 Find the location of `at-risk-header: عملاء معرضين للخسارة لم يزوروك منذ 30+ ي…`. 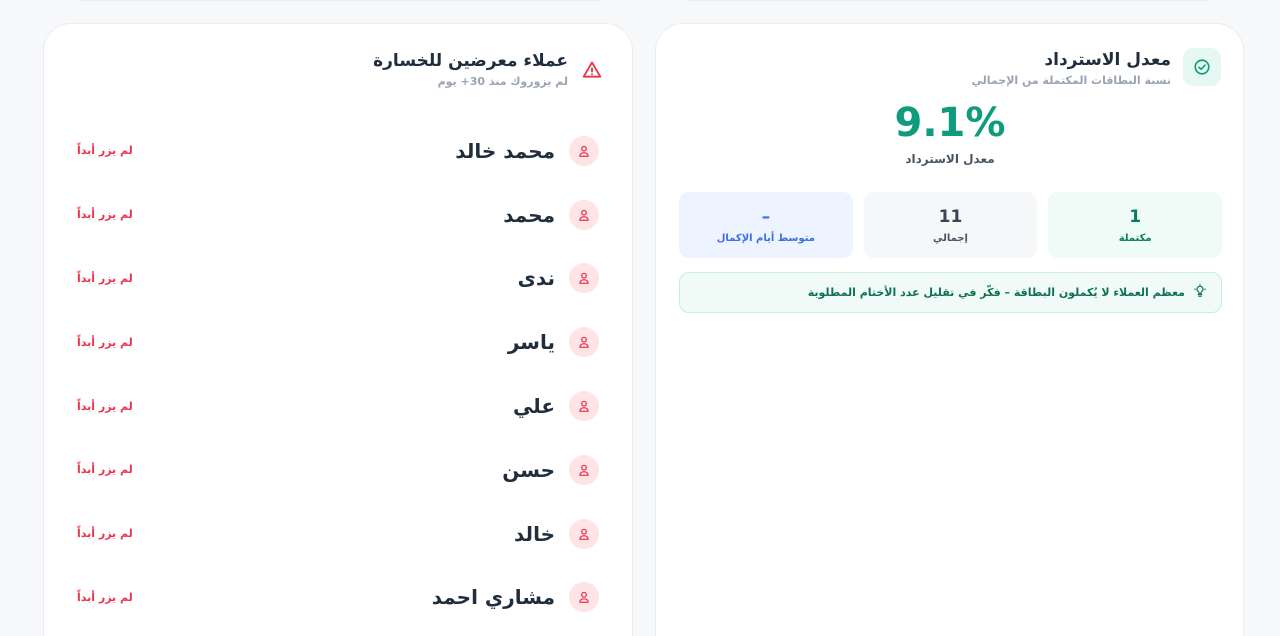

at-risk-header: عملاء معرضين للخسارة لم يزوروك منذ 30+ ي… is located at coordinates (487, 68).